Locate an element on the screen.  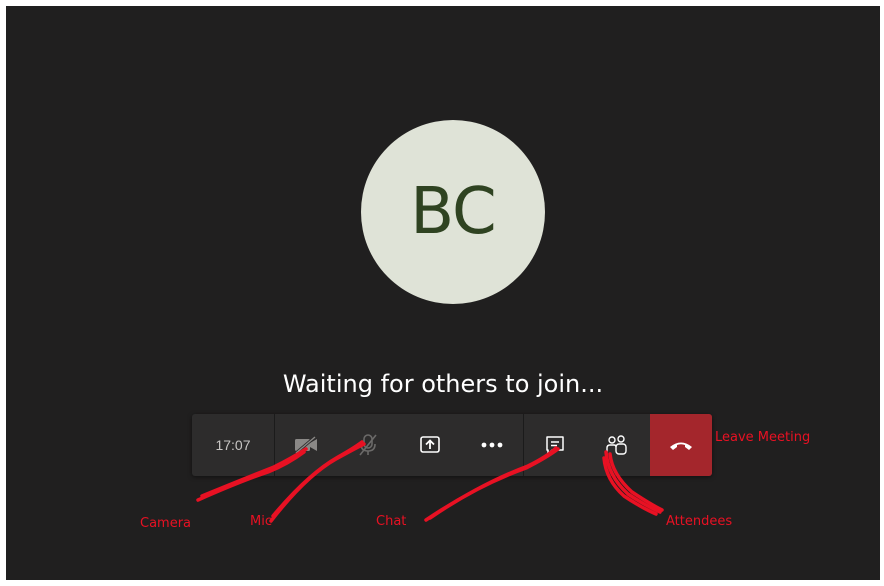
attendees-button is located at coordinates (617, 445).